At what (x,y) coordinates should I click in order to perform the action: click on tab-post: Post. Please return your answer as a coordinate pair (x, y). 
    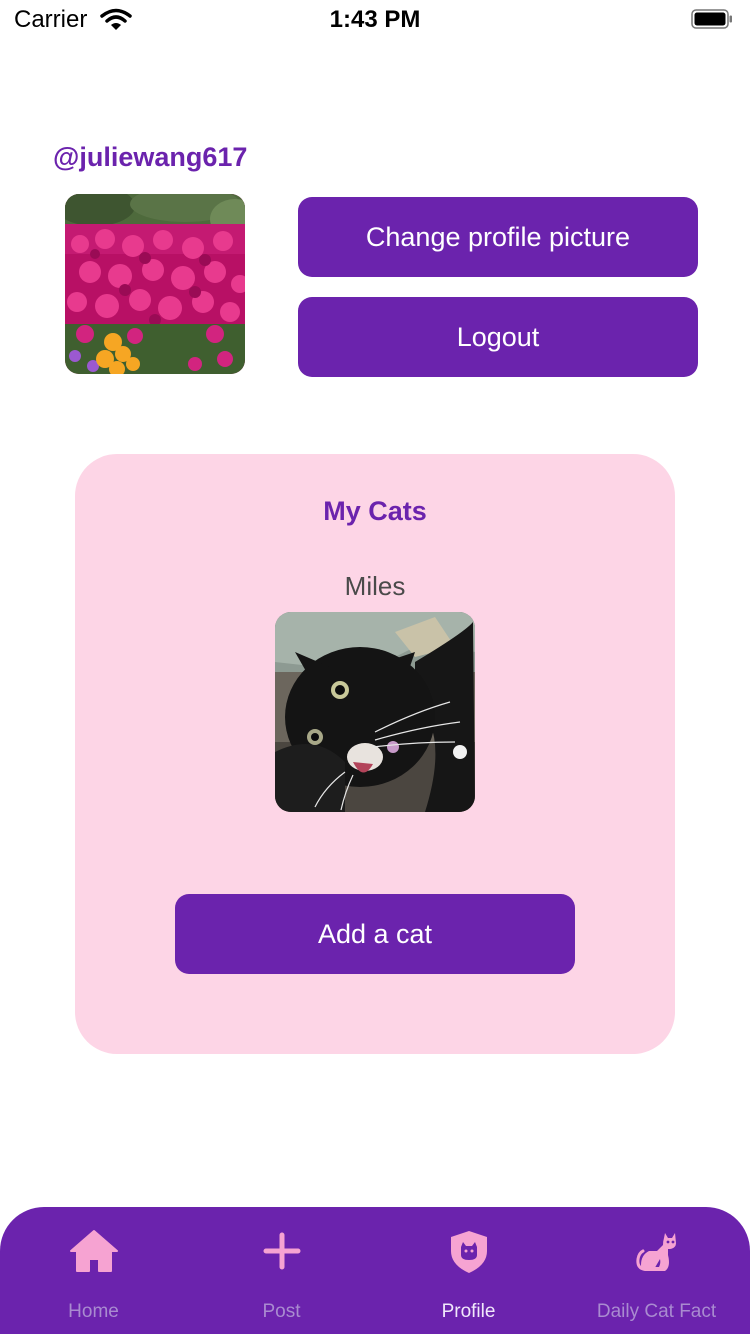
    Looking at the image, I should click on (281, 1270).